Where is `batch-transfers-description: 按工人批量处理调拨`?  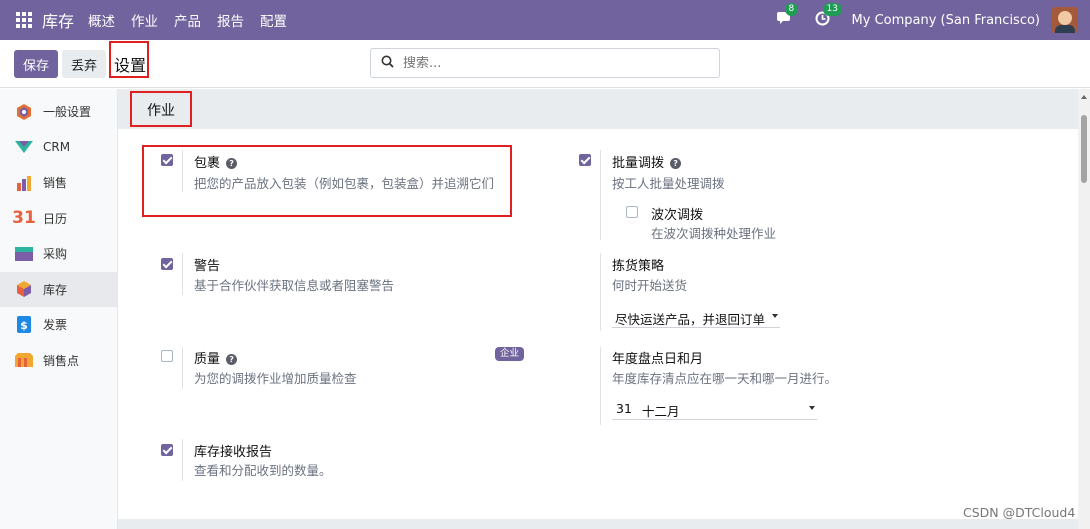
batch-transfers-description: 按工人批量处理调拨 is located at coordinates (668, 183).